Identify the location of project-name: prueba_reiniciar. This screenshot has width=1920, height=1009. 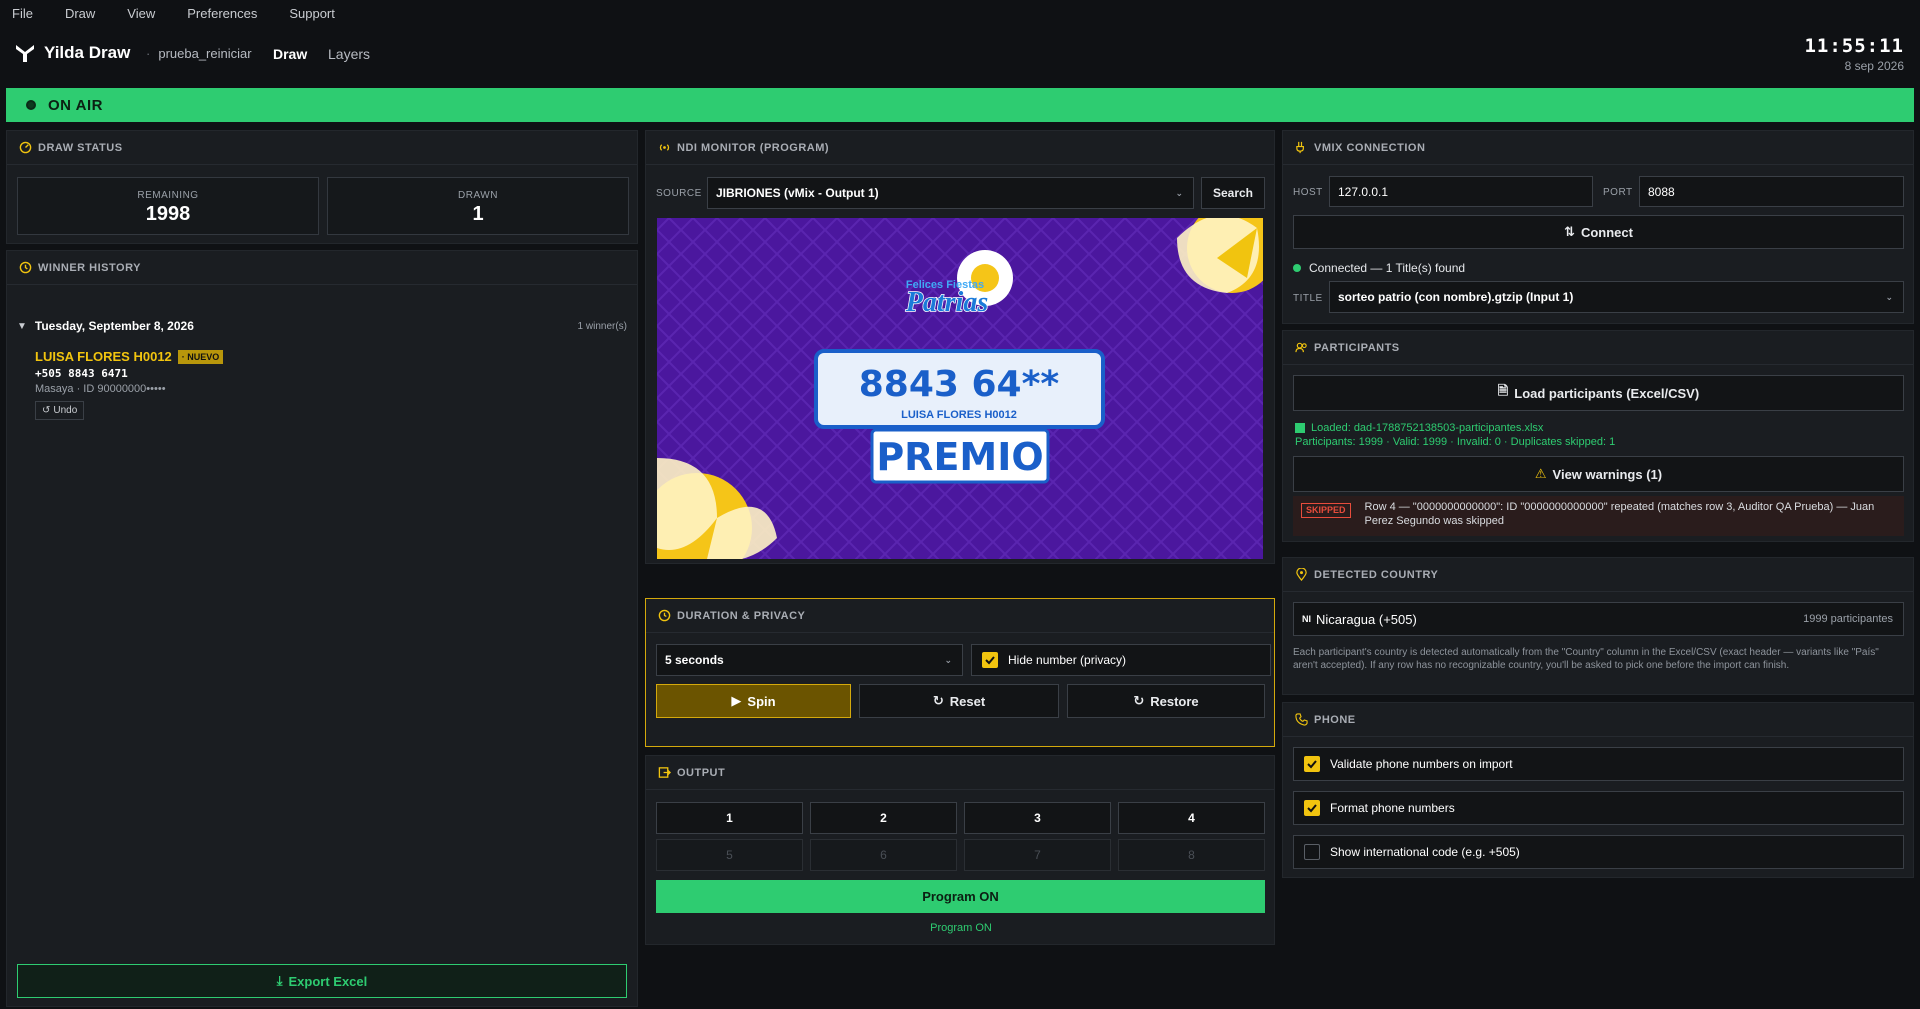
(198, 53).